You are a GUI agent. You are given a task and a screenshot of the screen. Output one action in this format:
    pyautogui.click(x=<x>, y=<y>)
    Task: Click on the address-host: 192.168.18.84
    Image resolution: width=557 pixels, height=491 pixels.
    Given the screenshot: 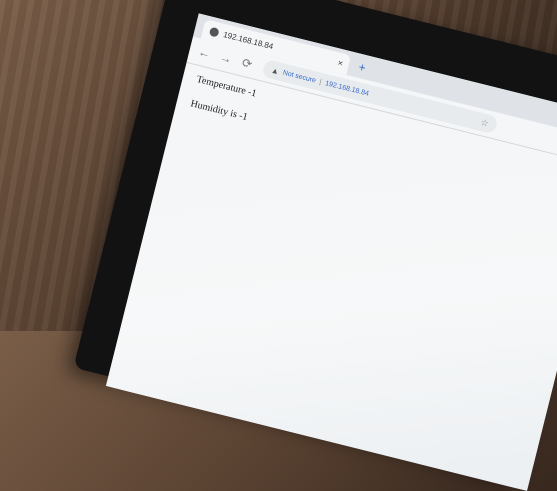 What is the action you would take?
    pyautogui.click(x=346, y=89)
    